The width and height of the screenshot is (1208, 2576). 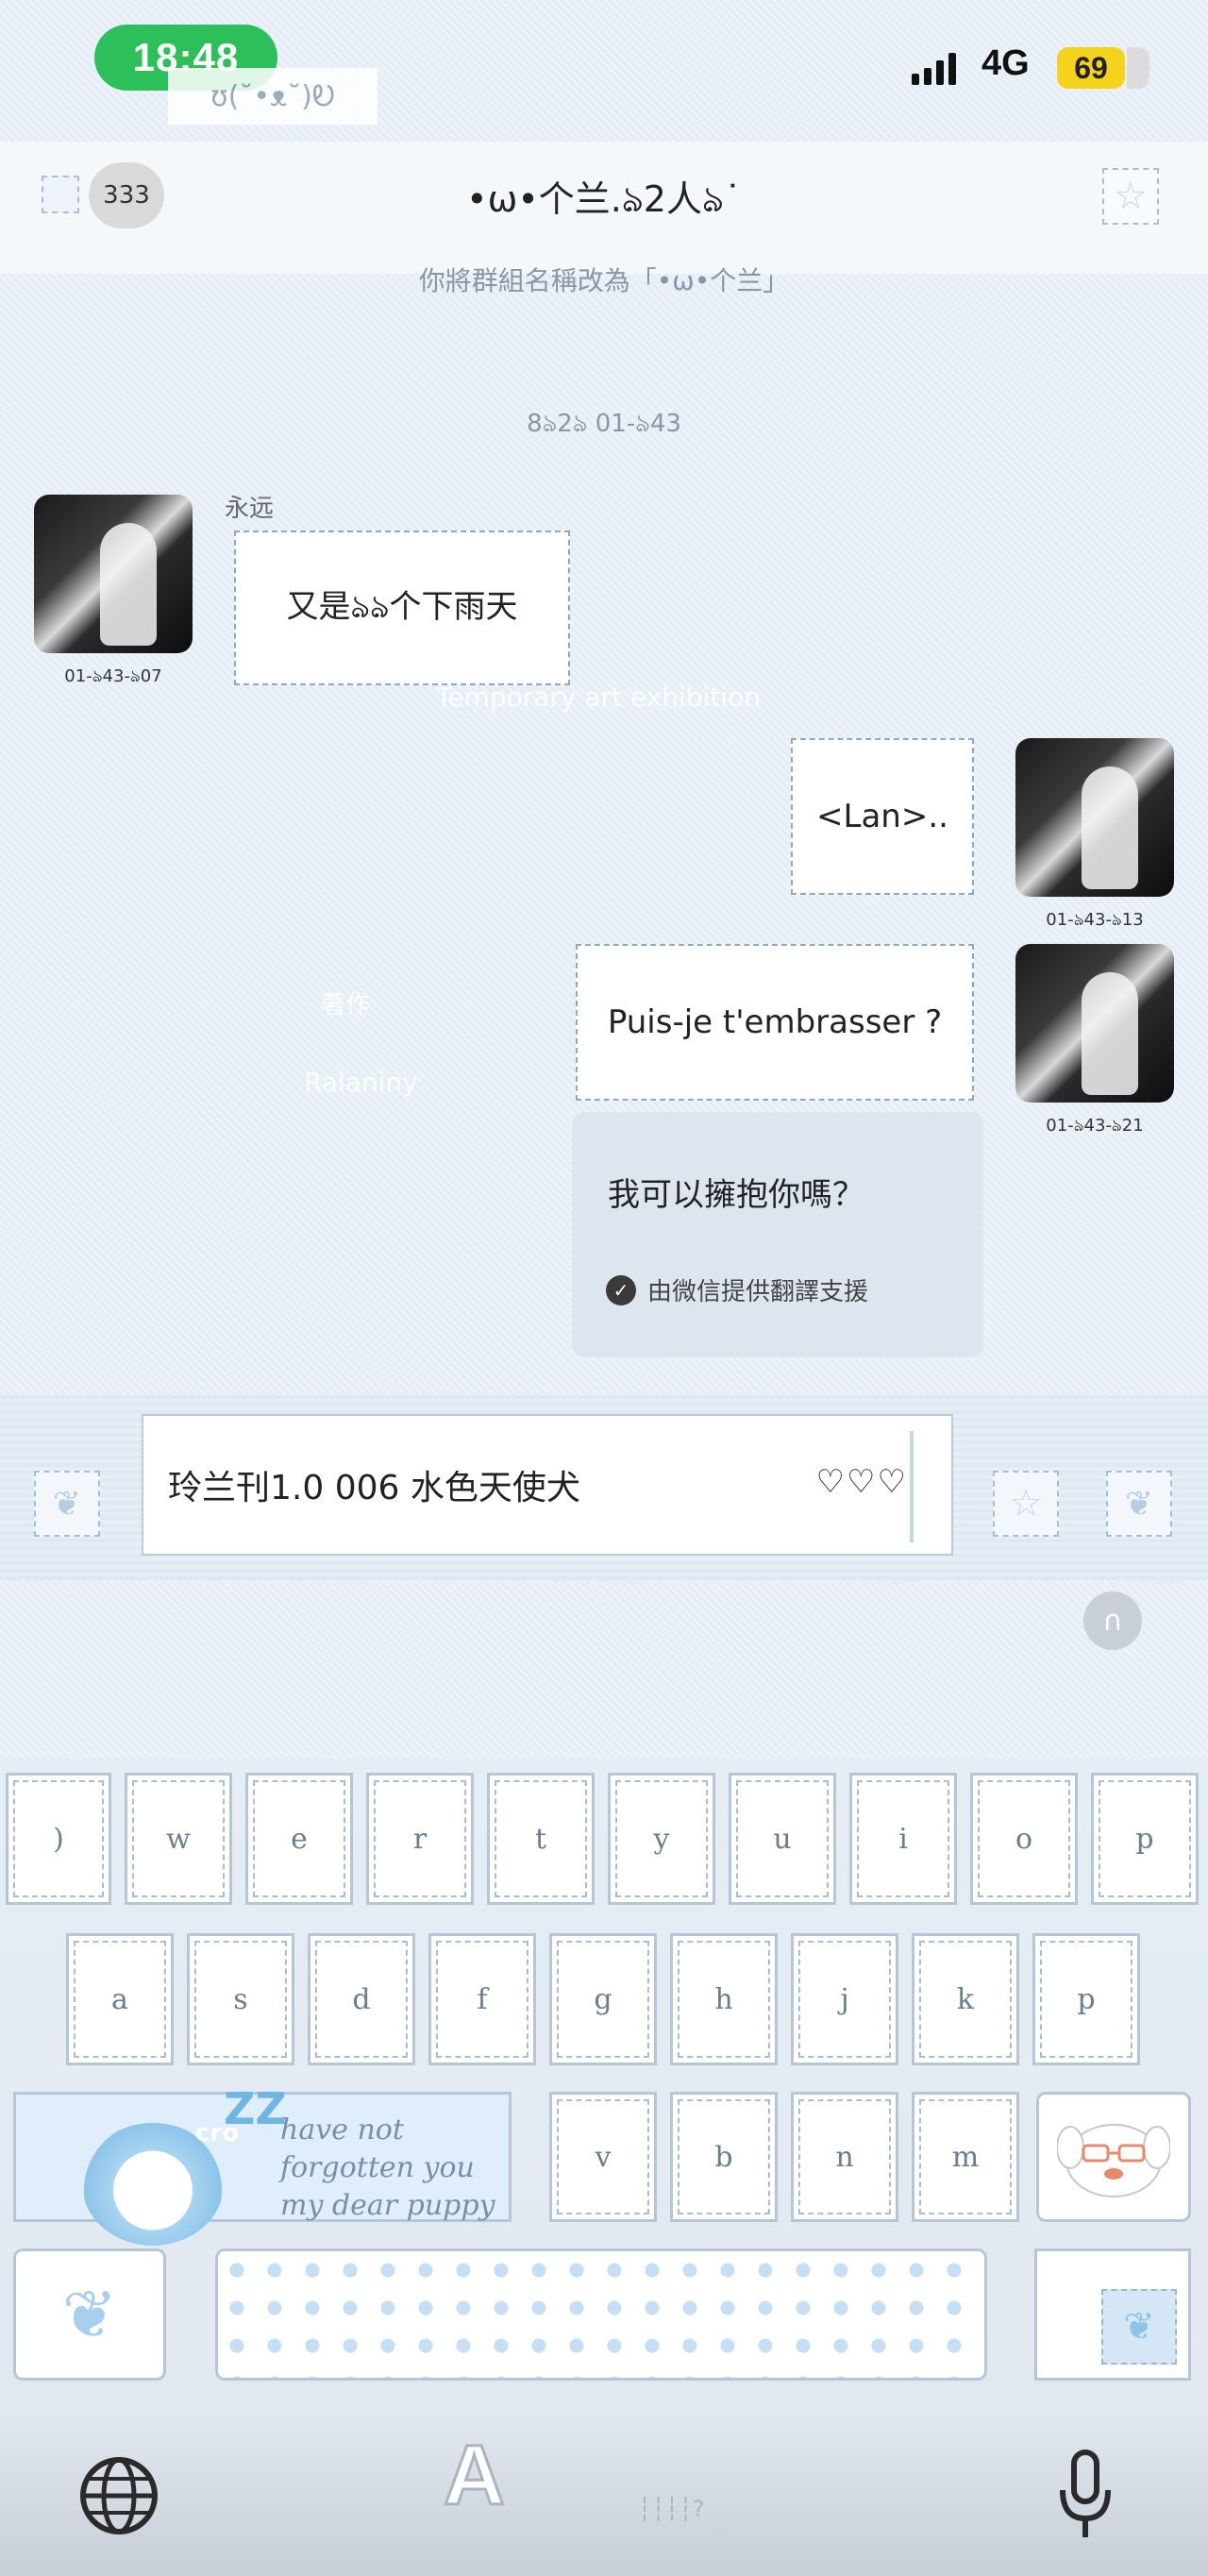 I want to click on dog-face-icon, so click(x=1113, y=2161).